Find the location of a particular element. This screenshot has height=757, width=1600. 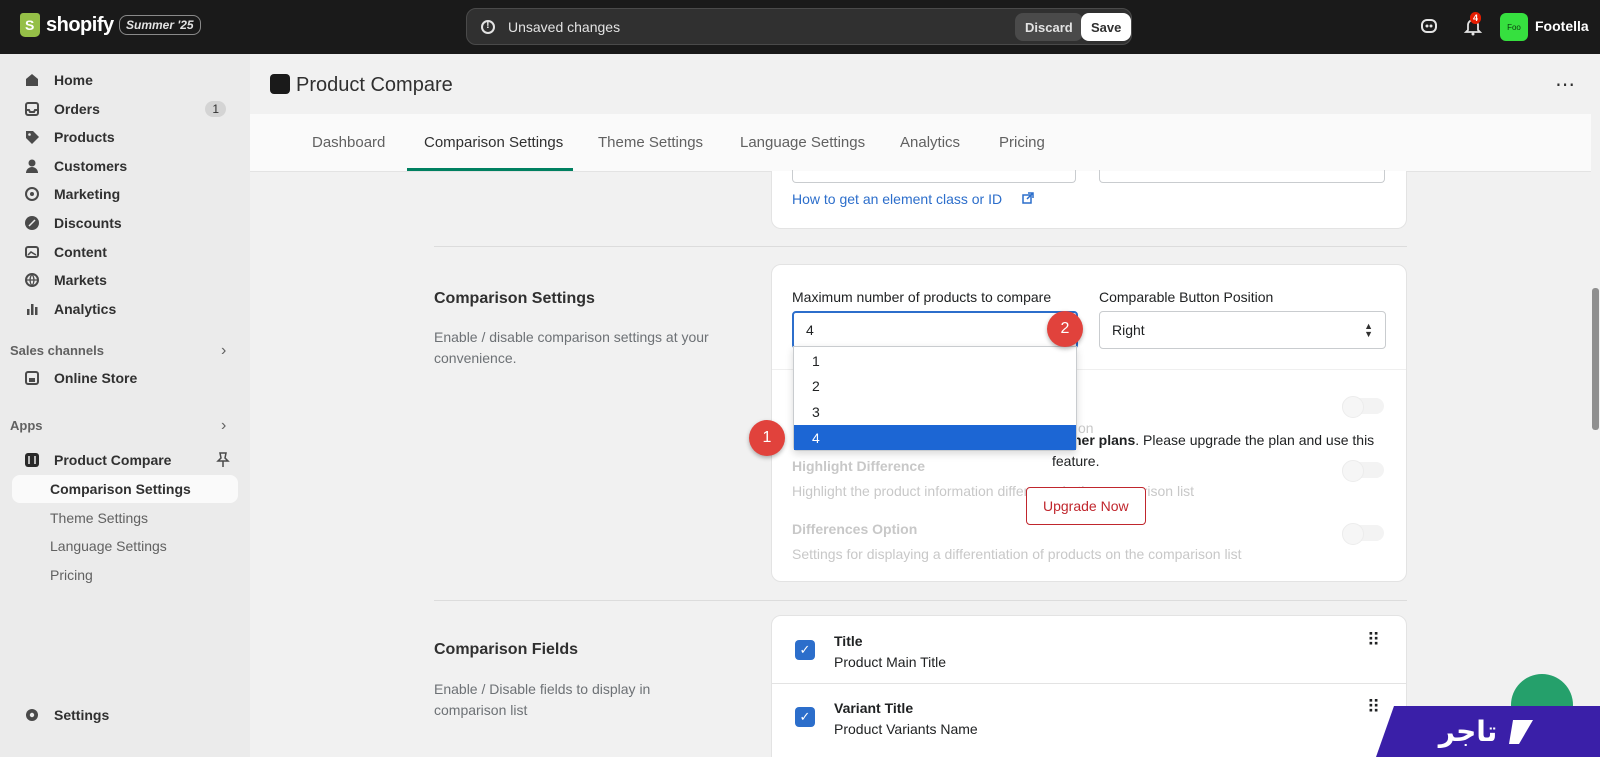

shopify-logo: shopify is located at coordinates (67, 25).